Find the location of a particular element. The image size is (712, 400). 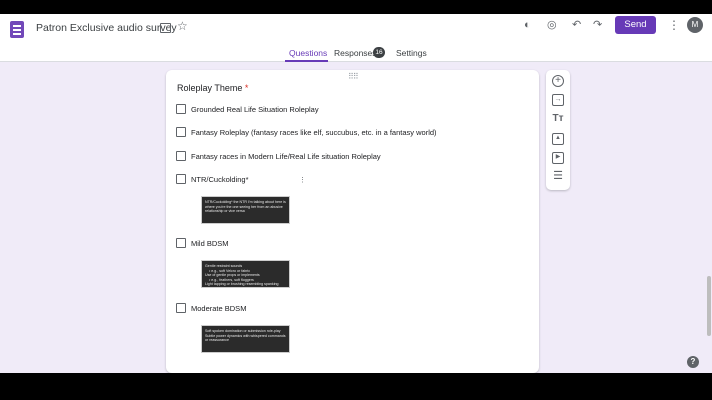

option-item: NTR/Cuckolding* is located at coordinates (306, 180).